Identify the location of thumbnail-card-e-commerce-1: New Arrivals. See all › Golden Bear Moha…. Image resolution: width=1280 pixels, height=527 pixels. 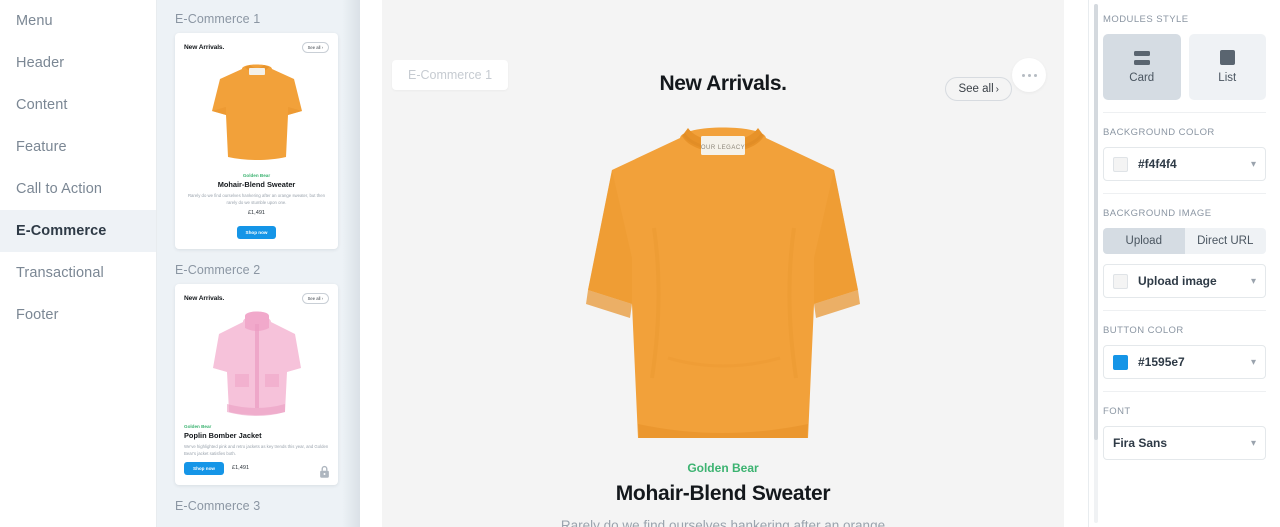
(256, 141).